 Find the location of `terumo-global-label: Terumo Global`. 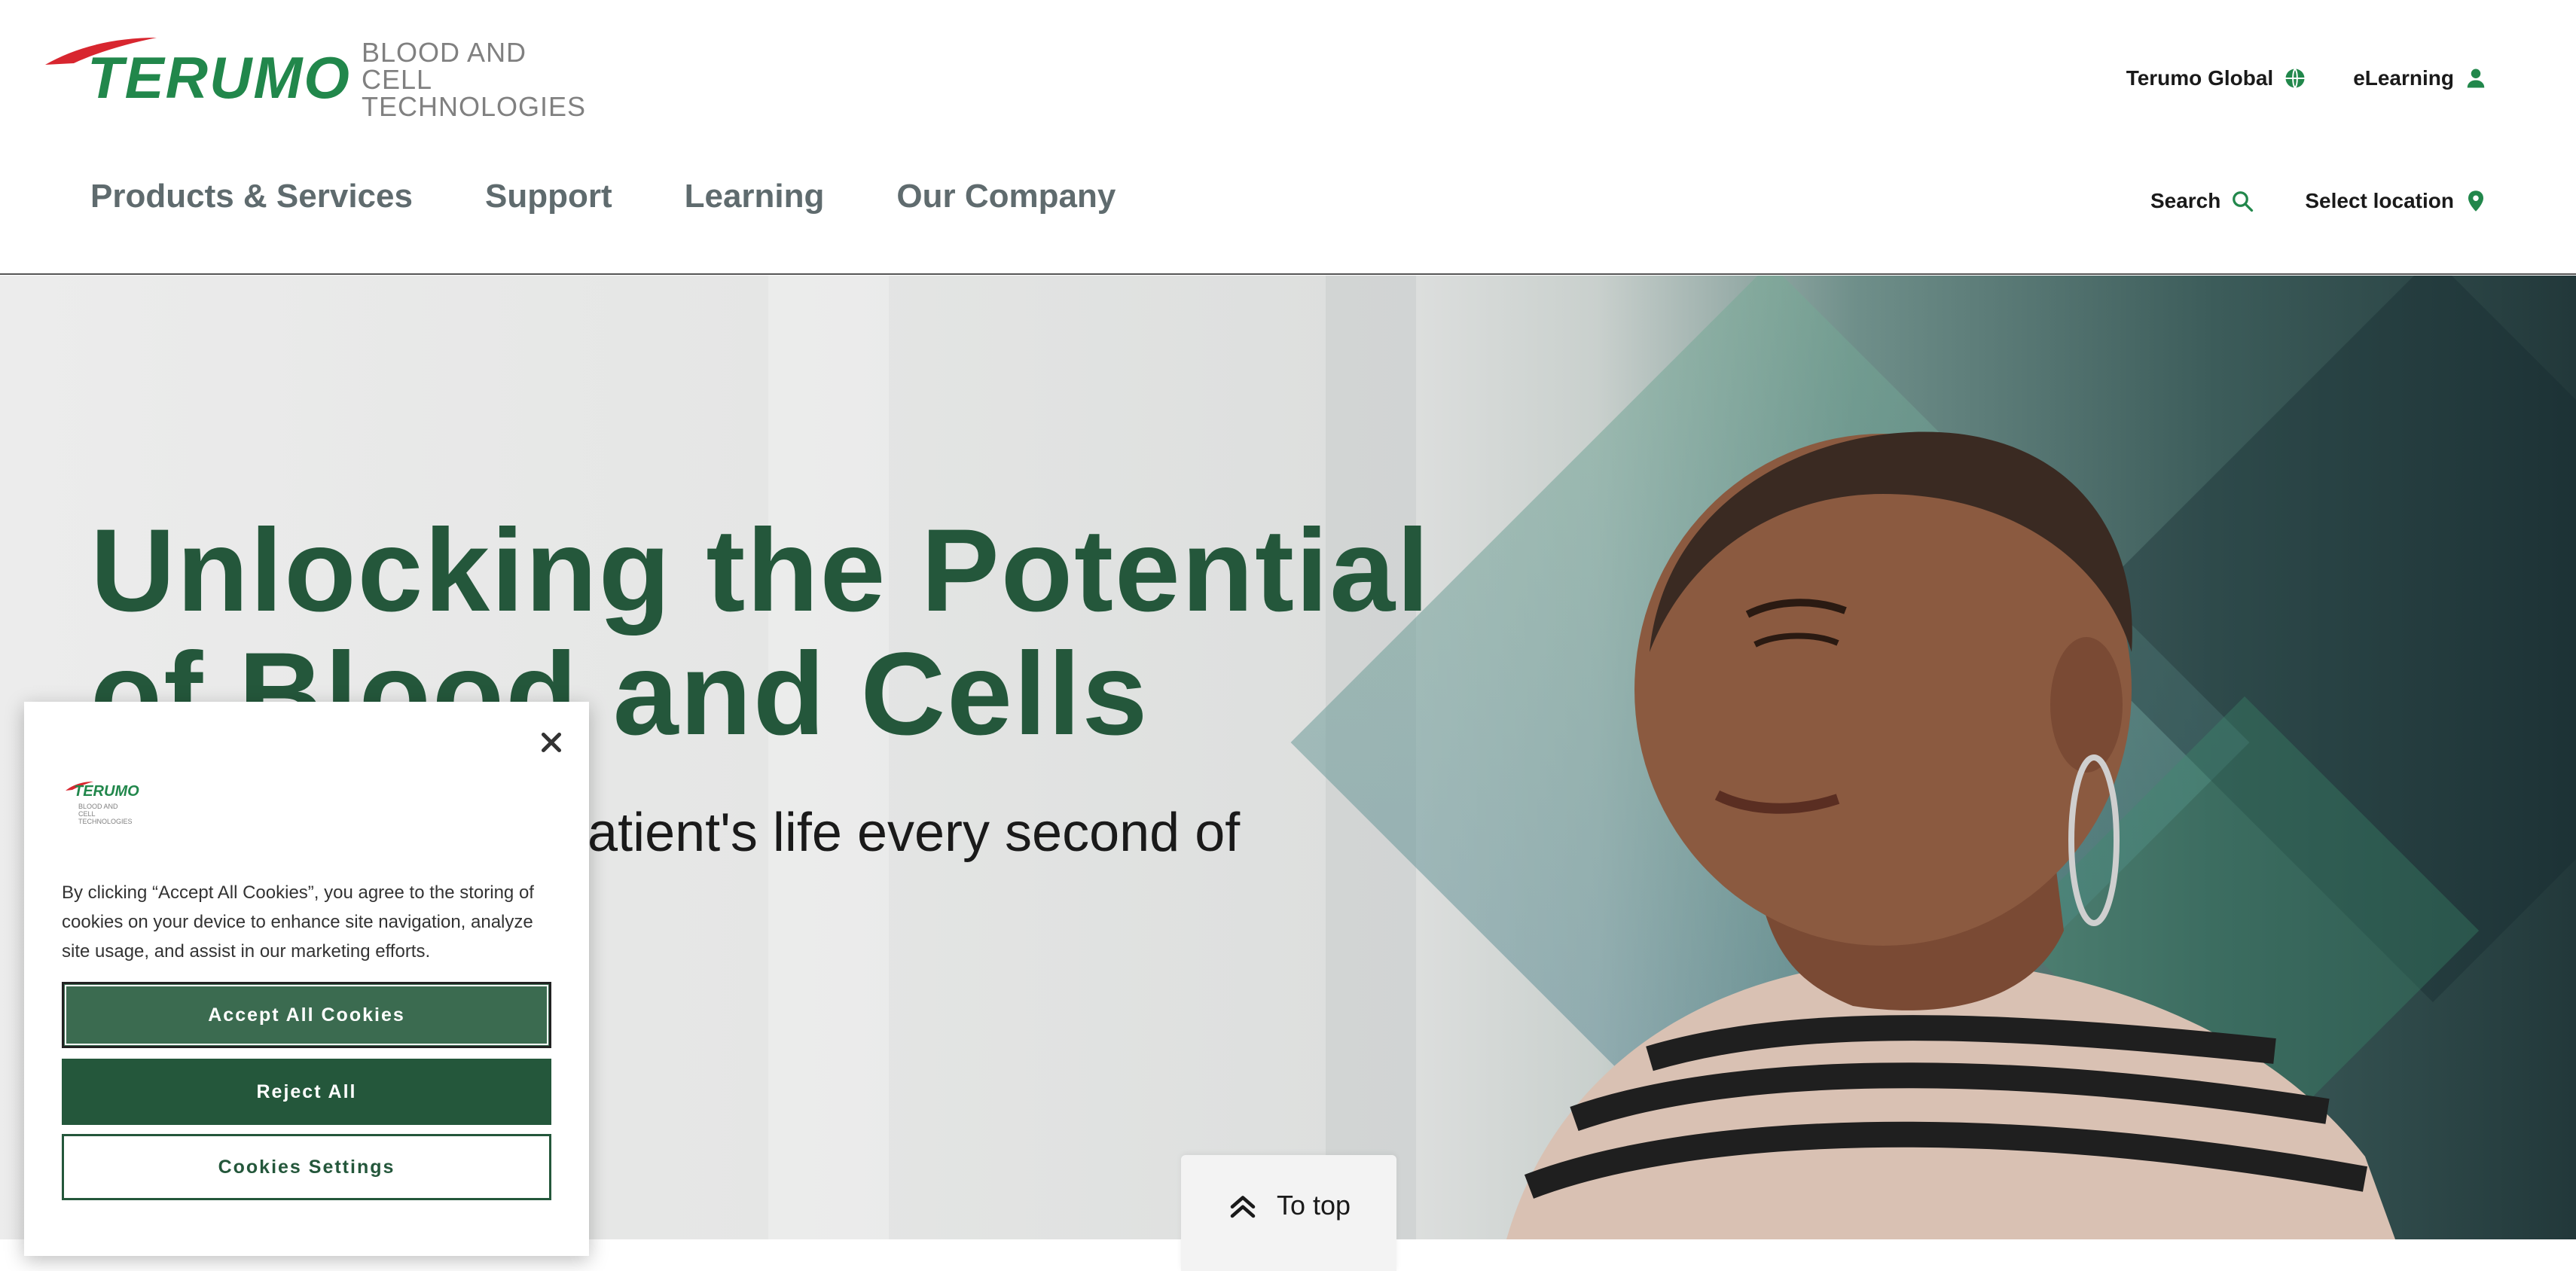

terumo-global-label: Terumo Global is located at coordinates (2200, 78).